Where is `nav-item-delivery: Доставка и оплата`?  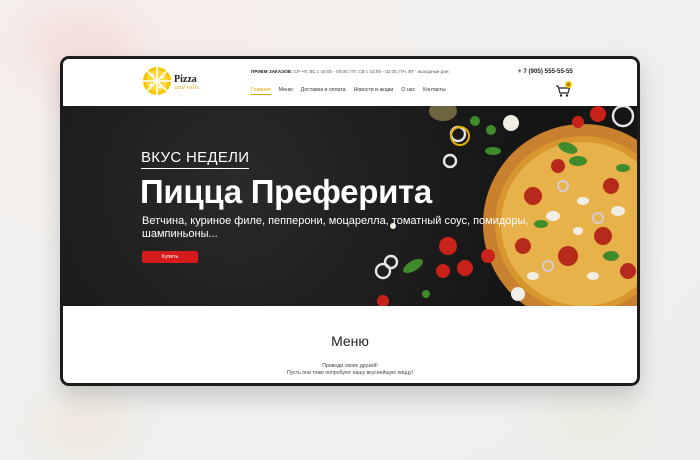 nav-item-delivery: Доставка и оплата is located at coordinates (323, 91).